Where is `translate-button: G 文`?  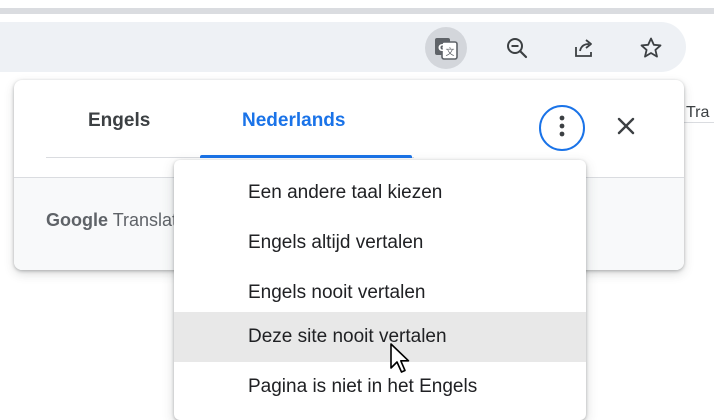 translate-button: G 文 is located at coordinates (446, 48).